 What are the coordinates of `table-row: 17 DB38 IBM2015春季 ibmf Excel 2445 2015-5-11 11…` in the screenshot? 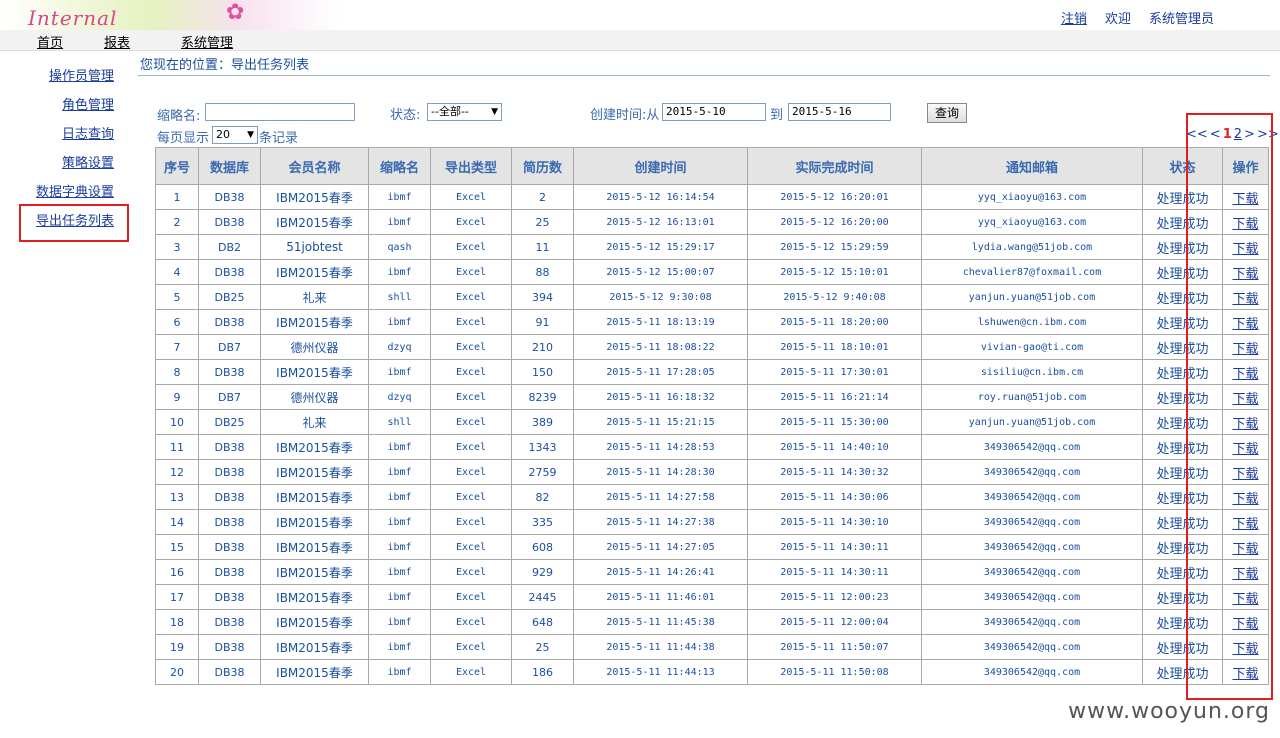 It's located at (712, 597).